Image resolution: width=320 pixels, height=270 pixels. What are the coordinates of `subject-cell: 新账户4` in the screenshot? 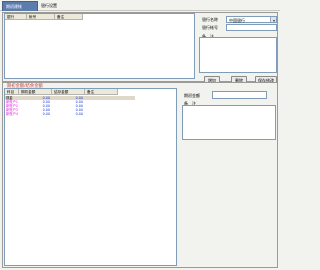 It's located at (12, 114).